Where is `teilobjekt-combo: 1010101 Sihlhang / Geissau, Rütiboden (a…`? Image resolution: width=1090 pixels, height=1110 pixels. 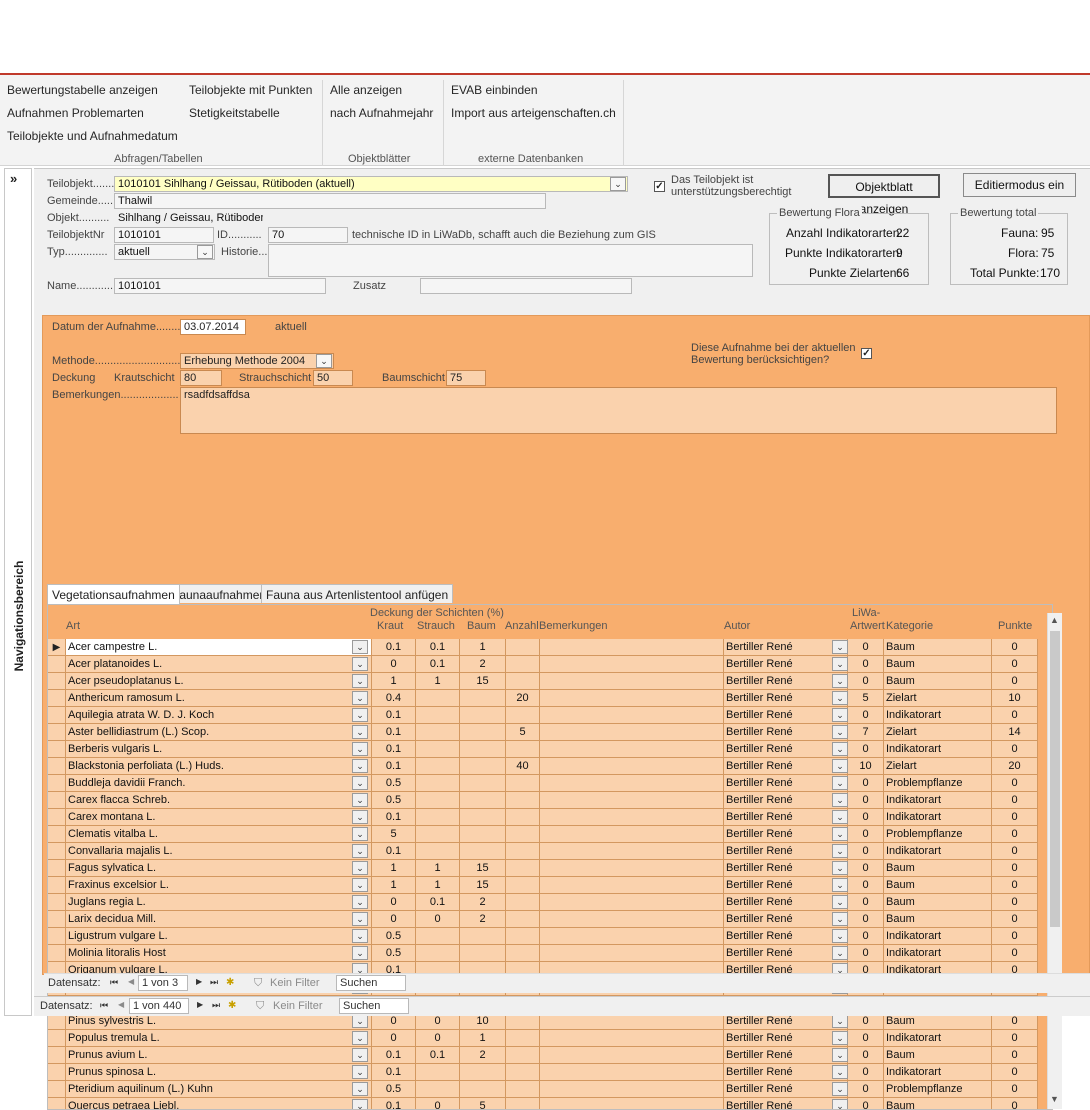 teilobjekt-combo: 1010101 Sihlhang / Geissau, Rütiboden (a… is located at coordinates (371, 184).